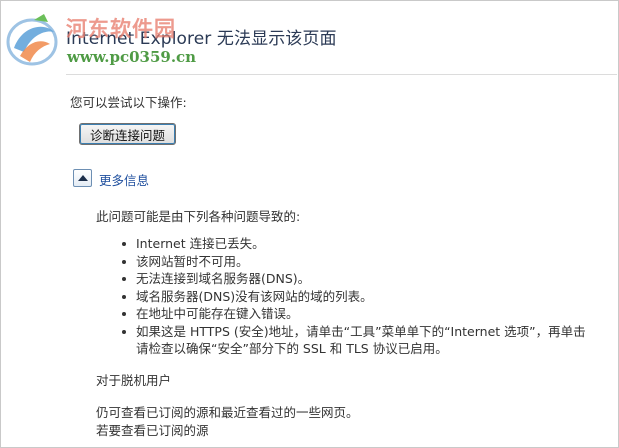 The image size is (619, 448). What do you see at coordinates (152, 430) in the screenshot?
I see `offline-feeds-text: 若要查看已订阅的源` at bounding box center [152, 430].